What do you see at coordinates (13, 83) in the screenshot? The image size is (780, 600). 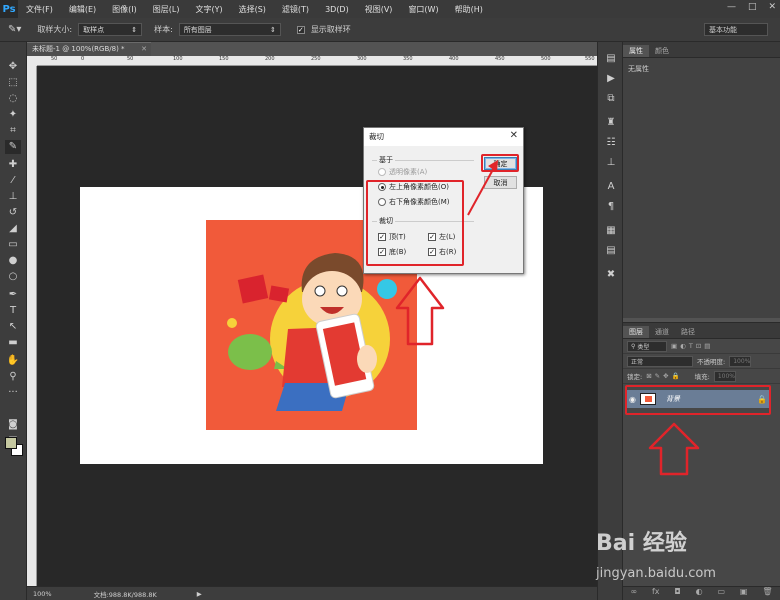 I see `marquee-tool-icon: ⬚` at bounding box center [13, 83].